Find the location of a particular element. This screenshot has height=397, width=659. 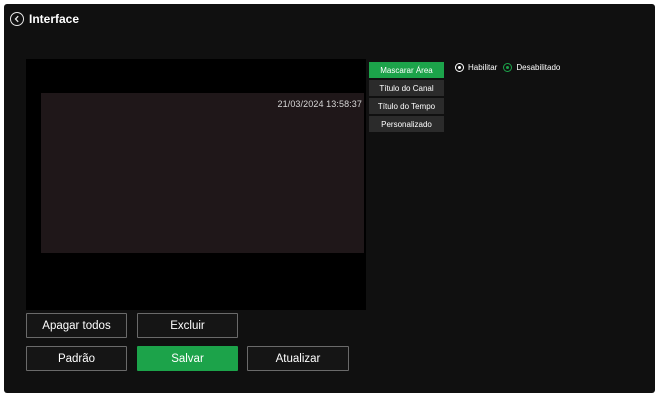

menu-item-label: Mascarar Área is located at coordinates (406, 70).